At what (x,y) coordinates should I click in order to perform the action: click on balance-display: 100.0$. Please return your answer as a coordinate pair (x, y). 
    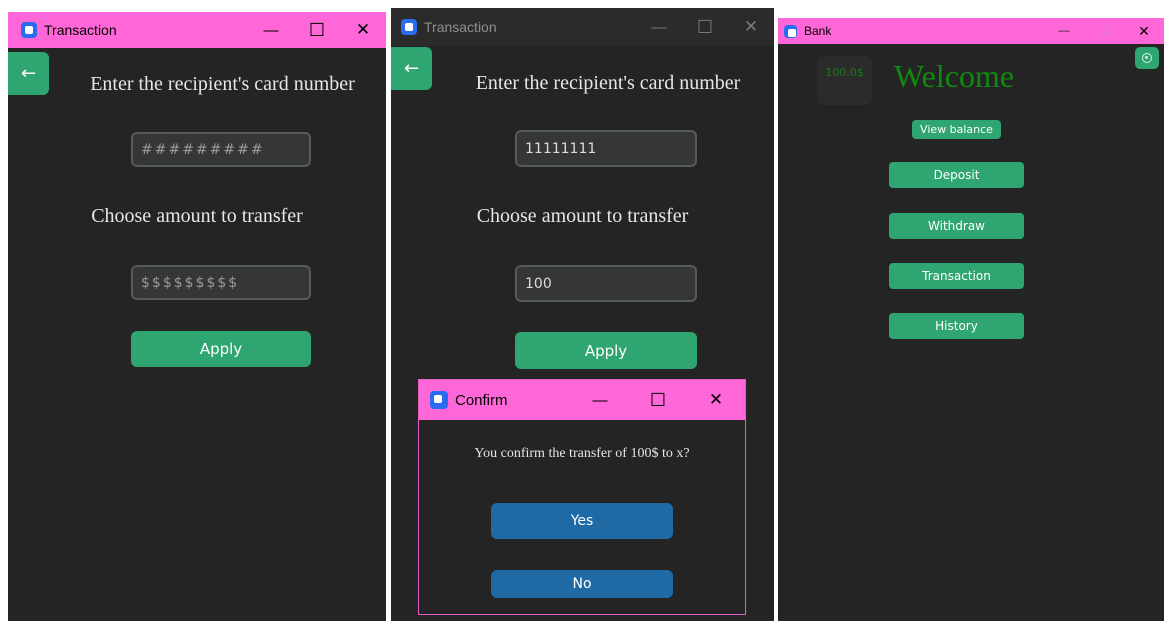
    Looking at the image, I should click on (844, 80).